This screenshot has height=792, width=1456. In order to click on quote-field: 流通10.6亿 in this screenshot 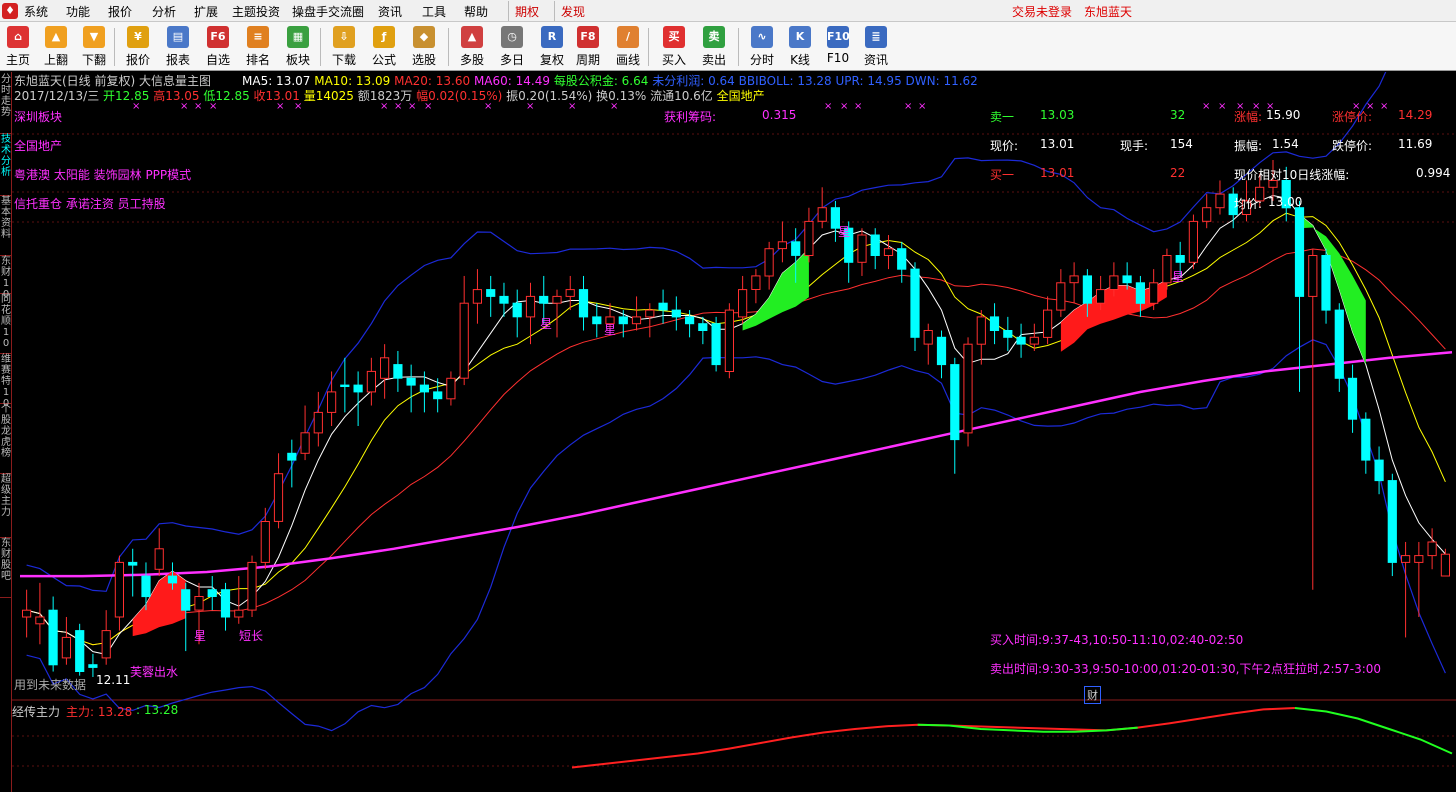, I will do `click(683, 96)`.